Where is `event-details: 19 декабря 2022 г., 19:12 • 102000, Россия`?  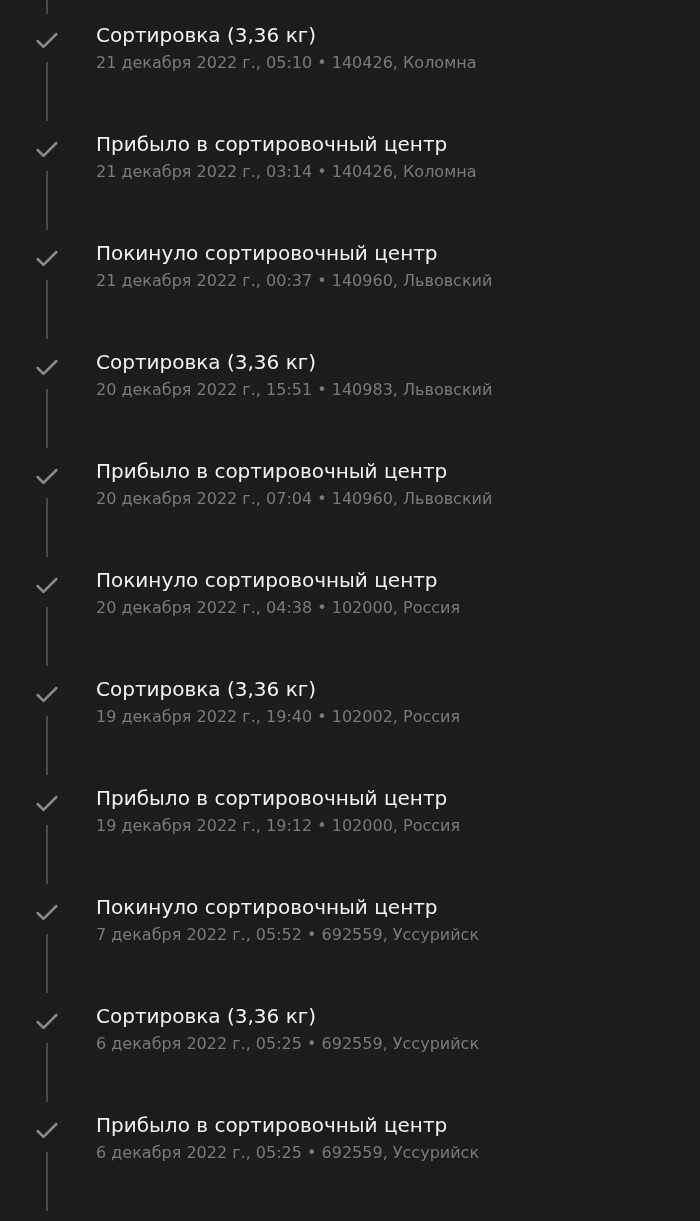
event-details: 19 декабря 2022 г., 19:12 • 102000, Россия is located at coordinates (278, 826).